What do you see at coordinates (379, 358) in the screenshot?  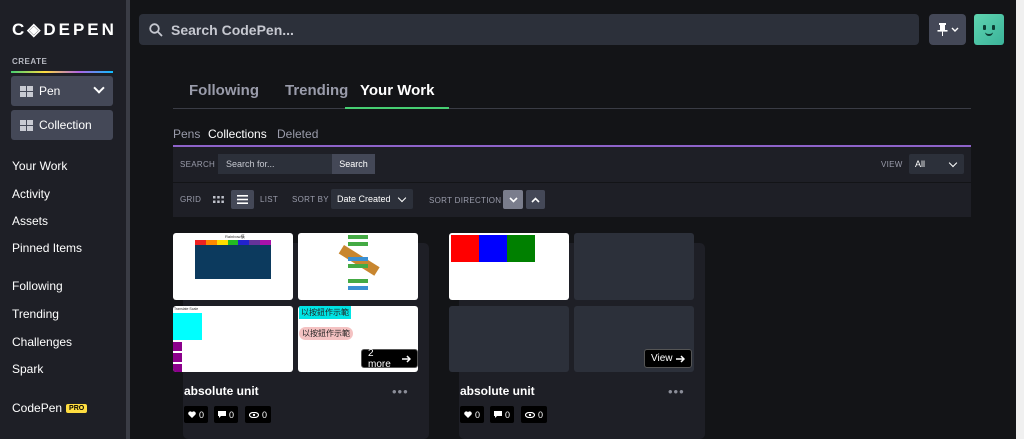 I see `more-pens-label: 2 more` at bounding box center [379, 358].